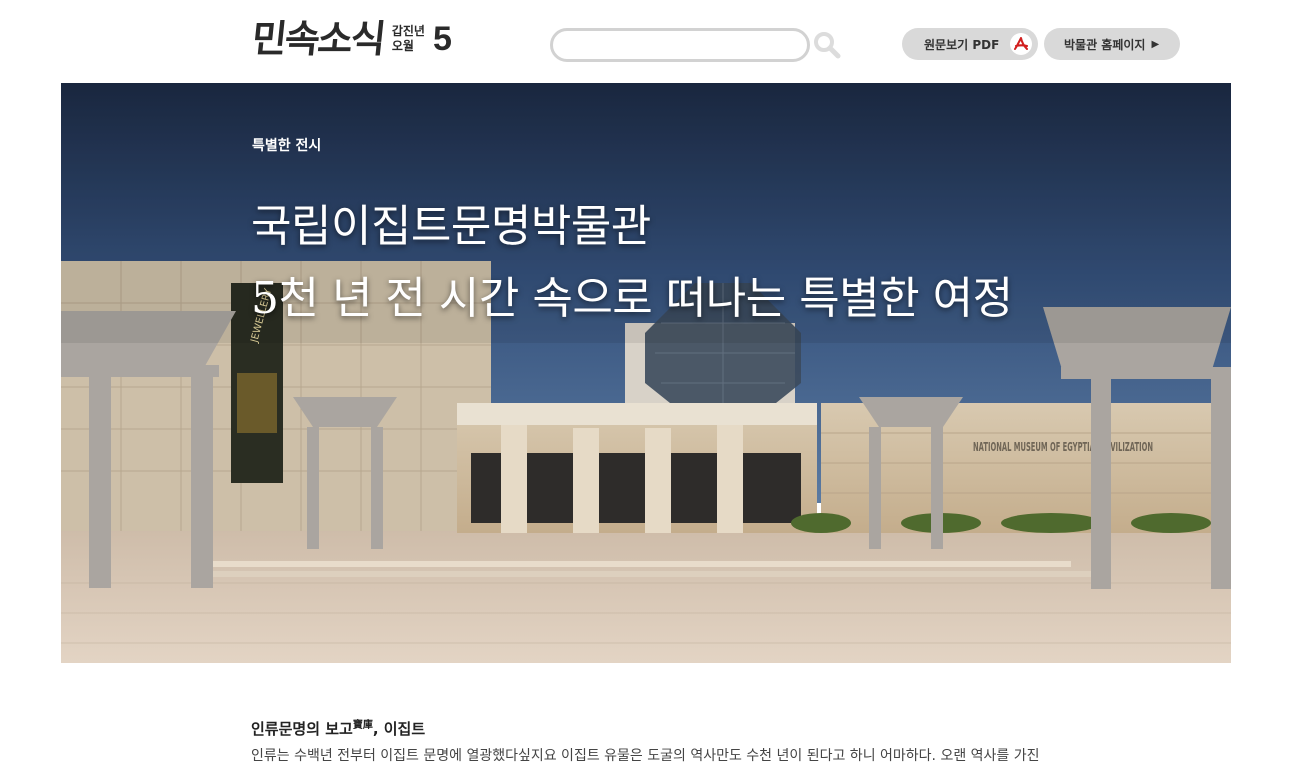 The width and height of the screenshot is (1302, 765). Describe the element at coordinates (318, 38) in the screenshot. I see `logo-title: 민속소식` at that location.